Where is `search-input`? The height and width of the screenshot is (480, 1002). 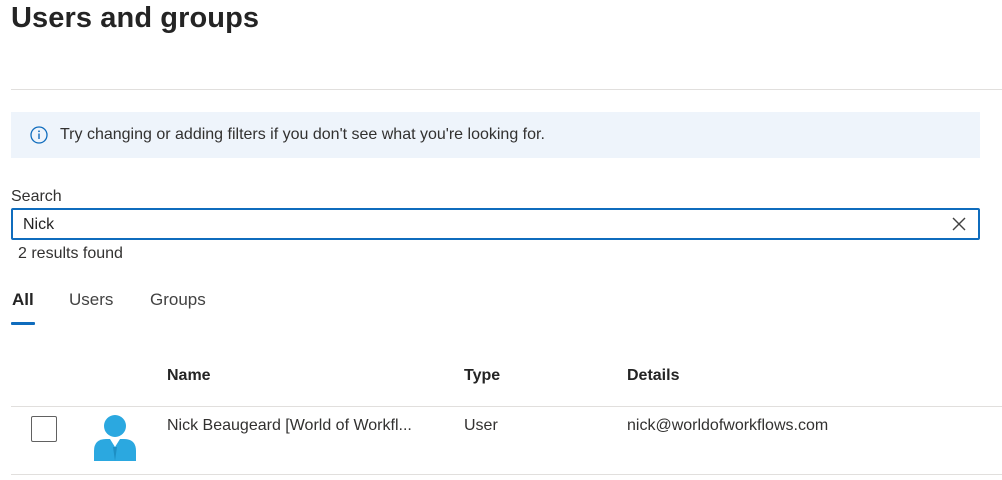 search-input is located at coordinates (473, 225).